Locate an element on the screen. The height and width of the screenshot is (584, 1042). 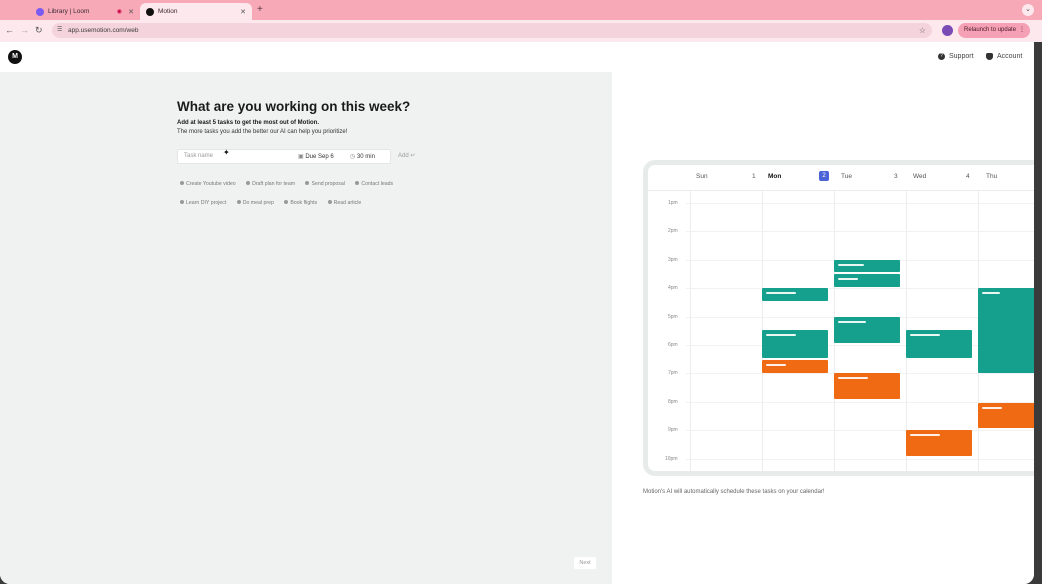
address-bar: ☰ app.usemotion.com/web ☆ is located at coordinates (492, 30).